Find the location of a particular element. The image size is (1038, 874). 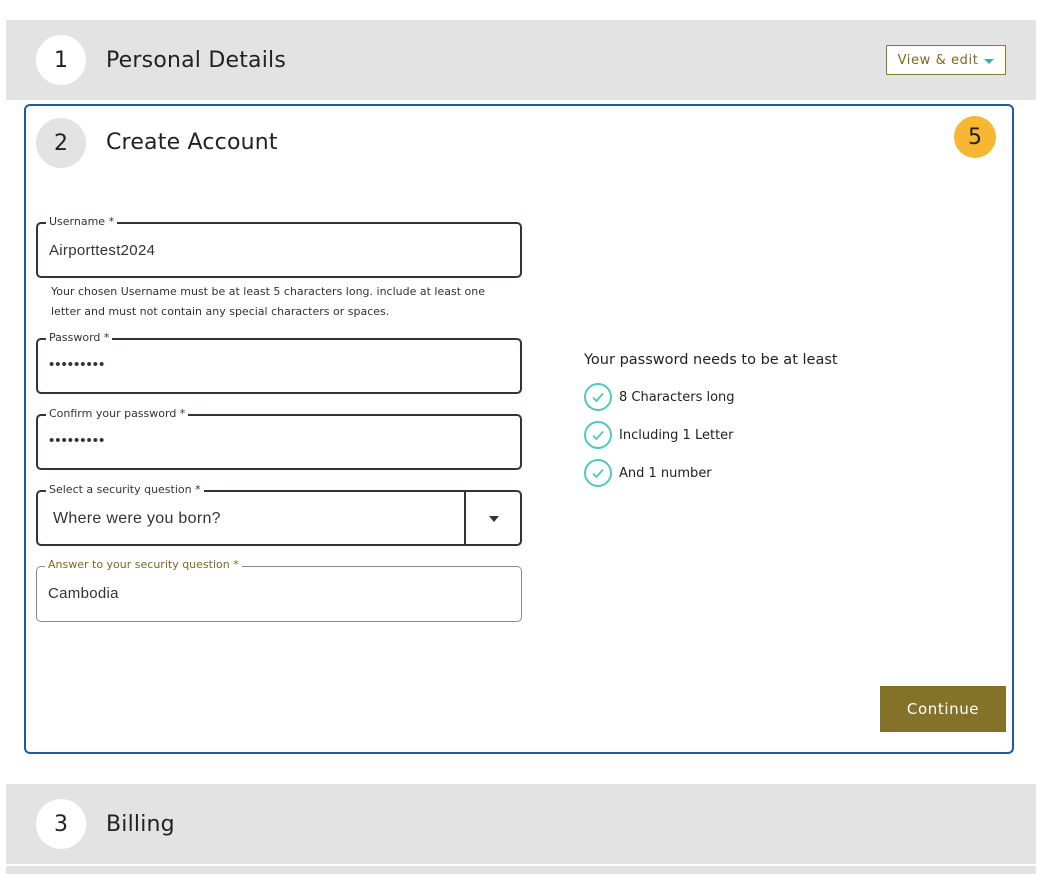

requirement-item: 8 Characters long is located at coordinates (711, 397).